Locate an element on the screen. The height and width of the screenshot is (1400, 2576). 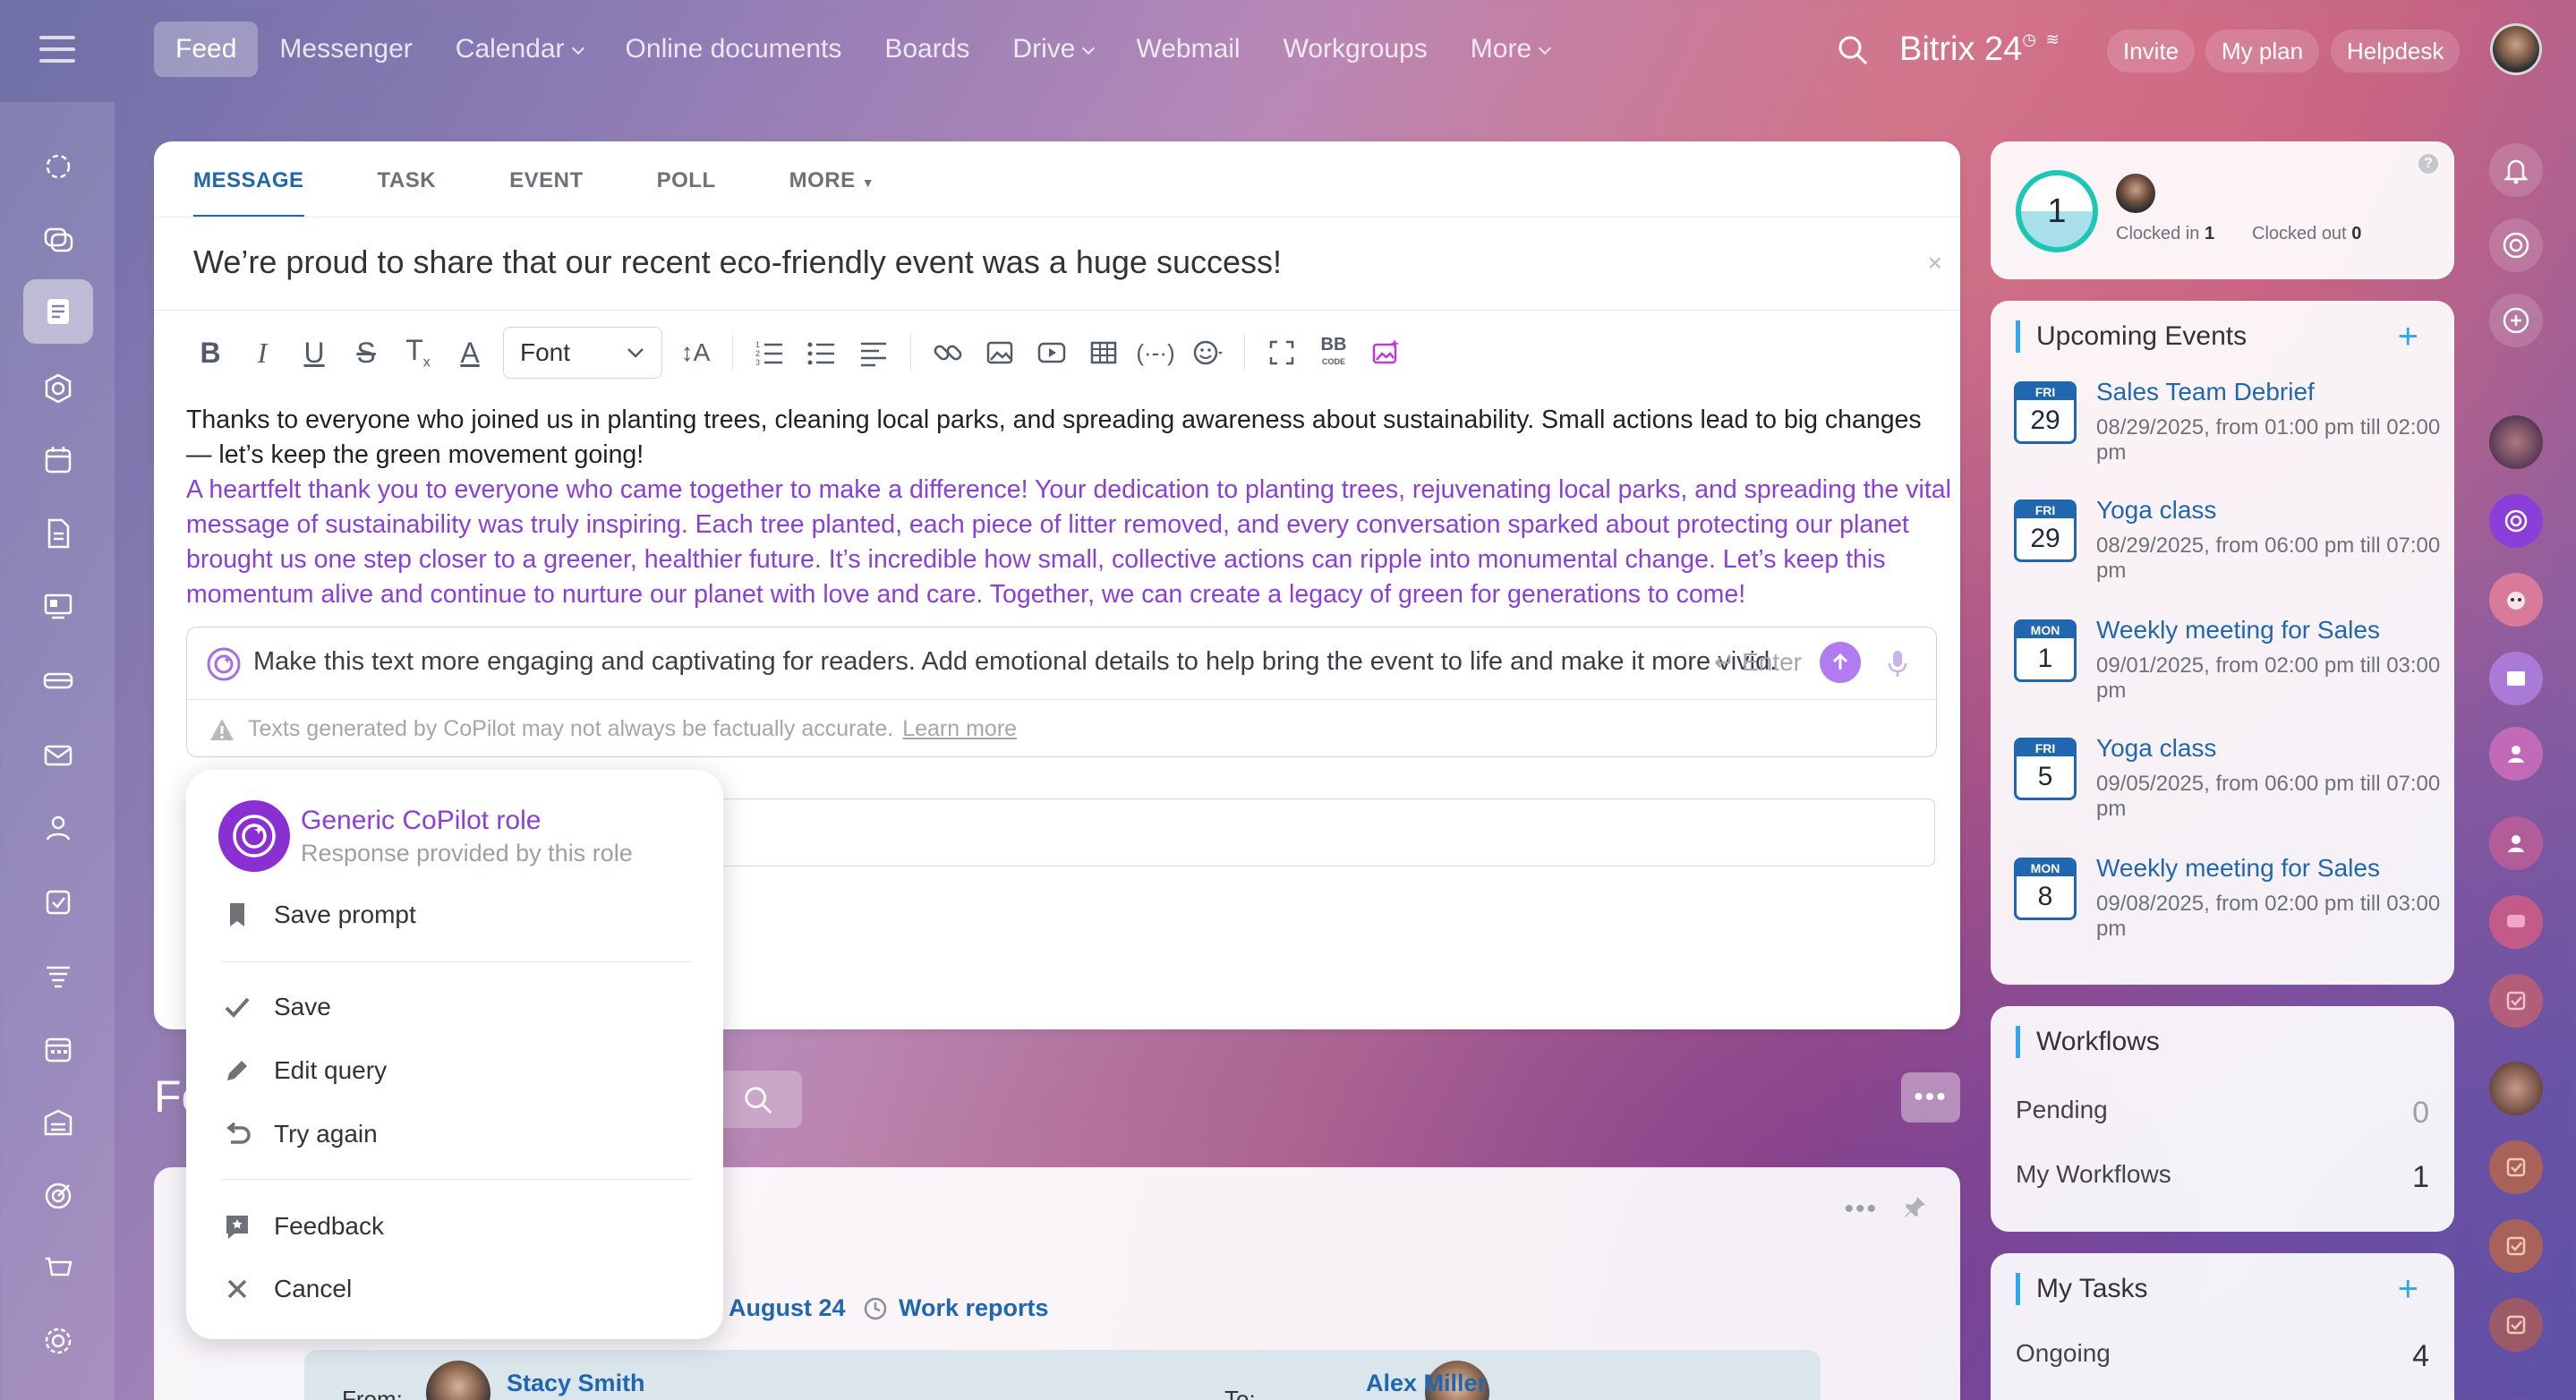
nav-more: More is located at coordinates (1510, 49).